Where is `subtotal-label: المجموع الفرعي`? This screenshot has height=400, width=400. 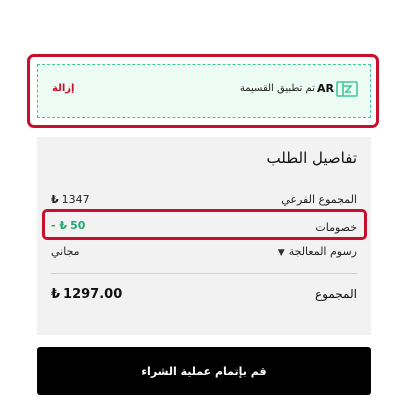
subtotal-label: المجموع الفرعي is located at coordinates (319, 199).